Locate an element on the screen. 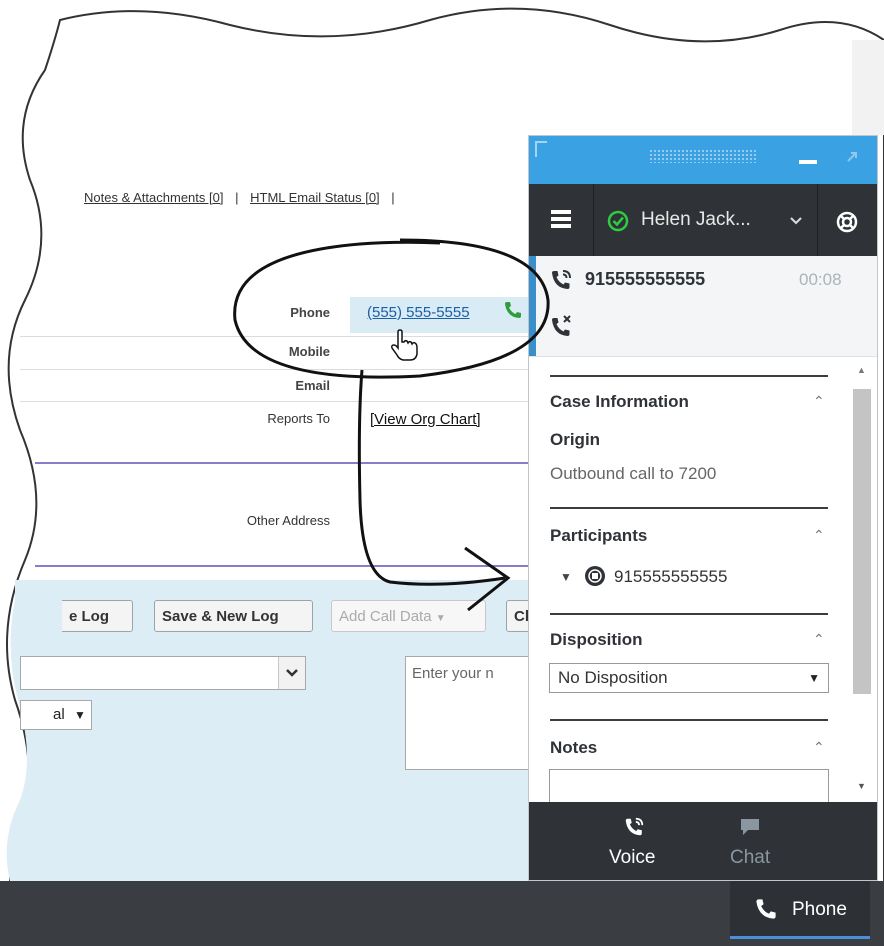  ready-check-icon is located at coordinates (618, 221).